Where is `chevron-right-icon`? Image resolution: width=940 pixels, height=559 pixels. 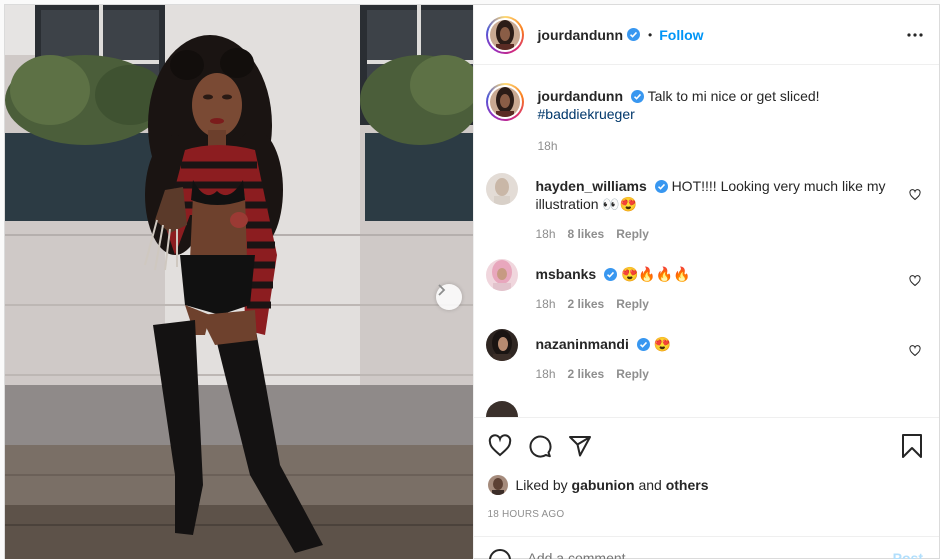
chevron-right-icon is located at coordinates (442, 290).